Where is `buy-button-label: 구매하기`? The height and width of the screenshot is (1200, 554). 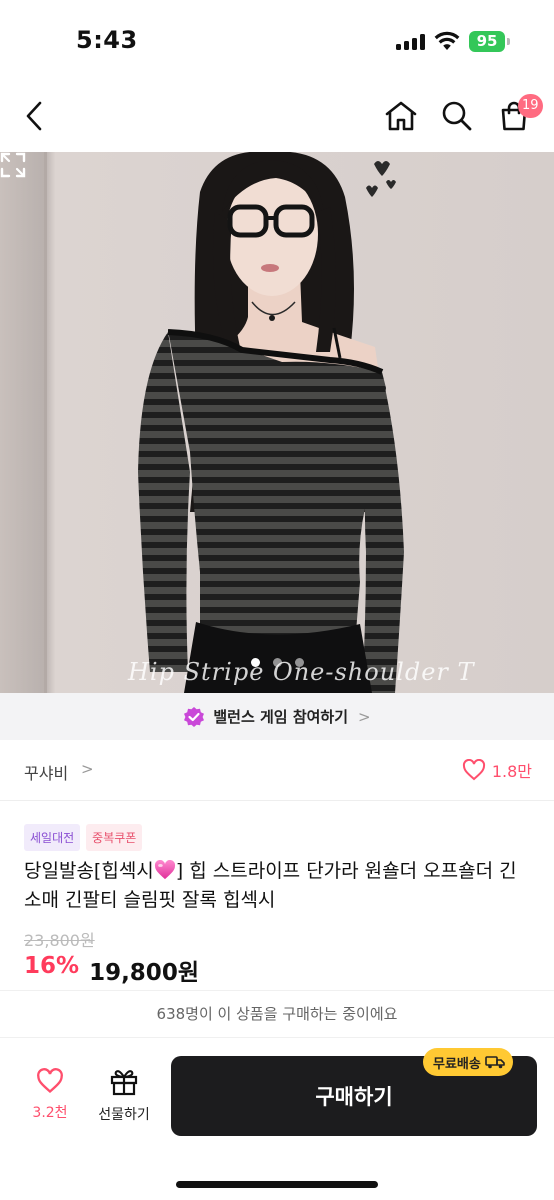 buy-button-label: 구매하기 is located at coordinates (354, 1097).